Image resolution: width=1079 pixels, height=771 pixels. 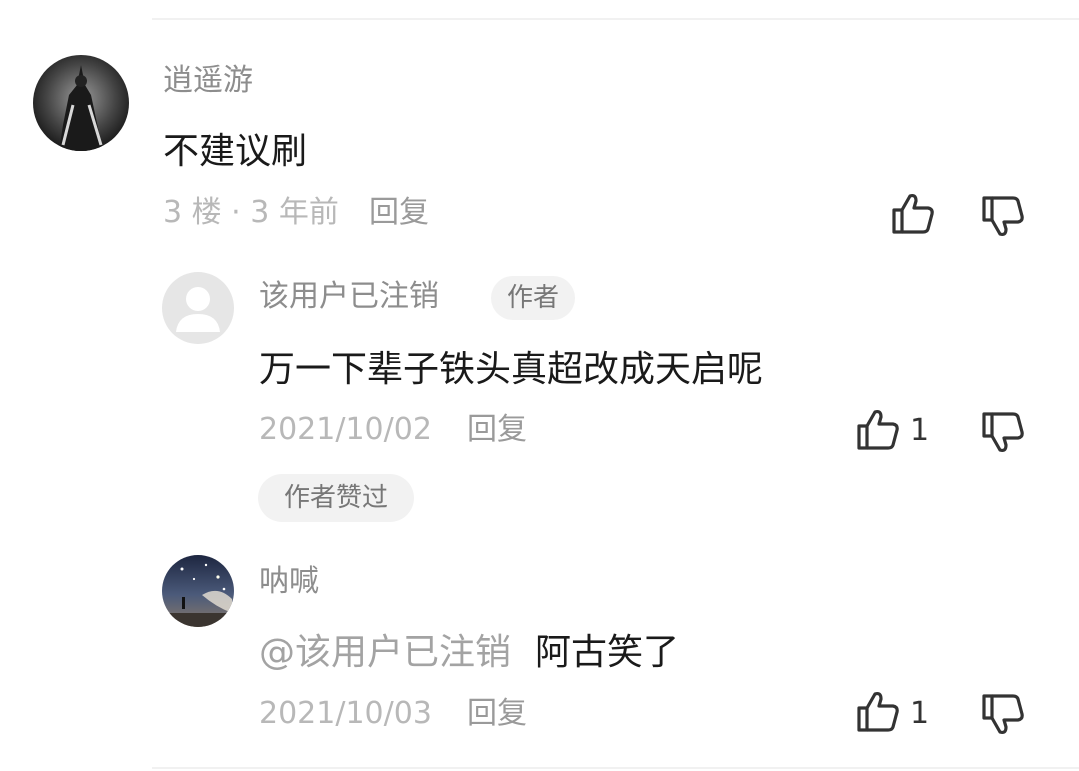 I want to click on reply-text: 万一下辈子铁头真超改成天启呢, so click(x=511, y=369).